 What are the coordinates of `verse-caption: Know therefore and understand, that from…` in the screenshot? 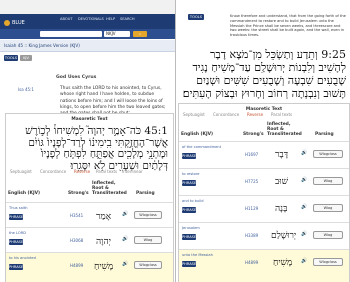 It's located at (288, 26).